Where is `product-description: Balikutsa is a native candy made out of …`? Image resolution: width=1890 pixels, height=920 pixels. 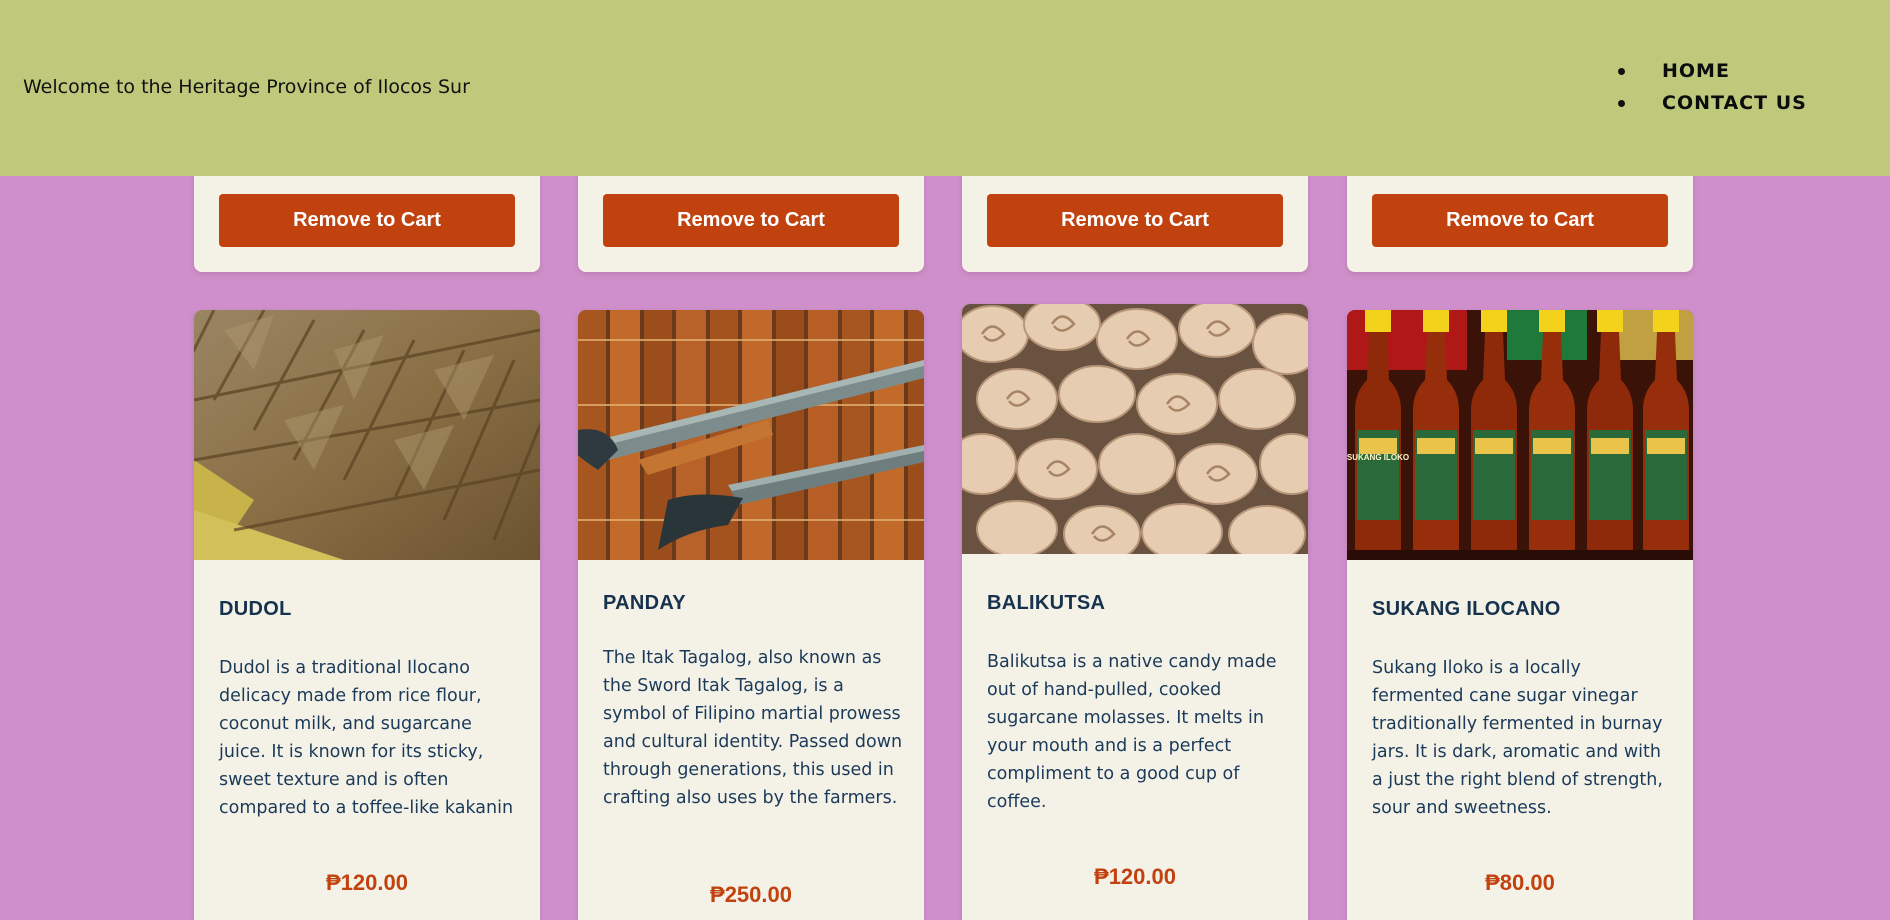
product-description: Balikutsa is a native candy made out of … is located at coordinates (1132, 732).